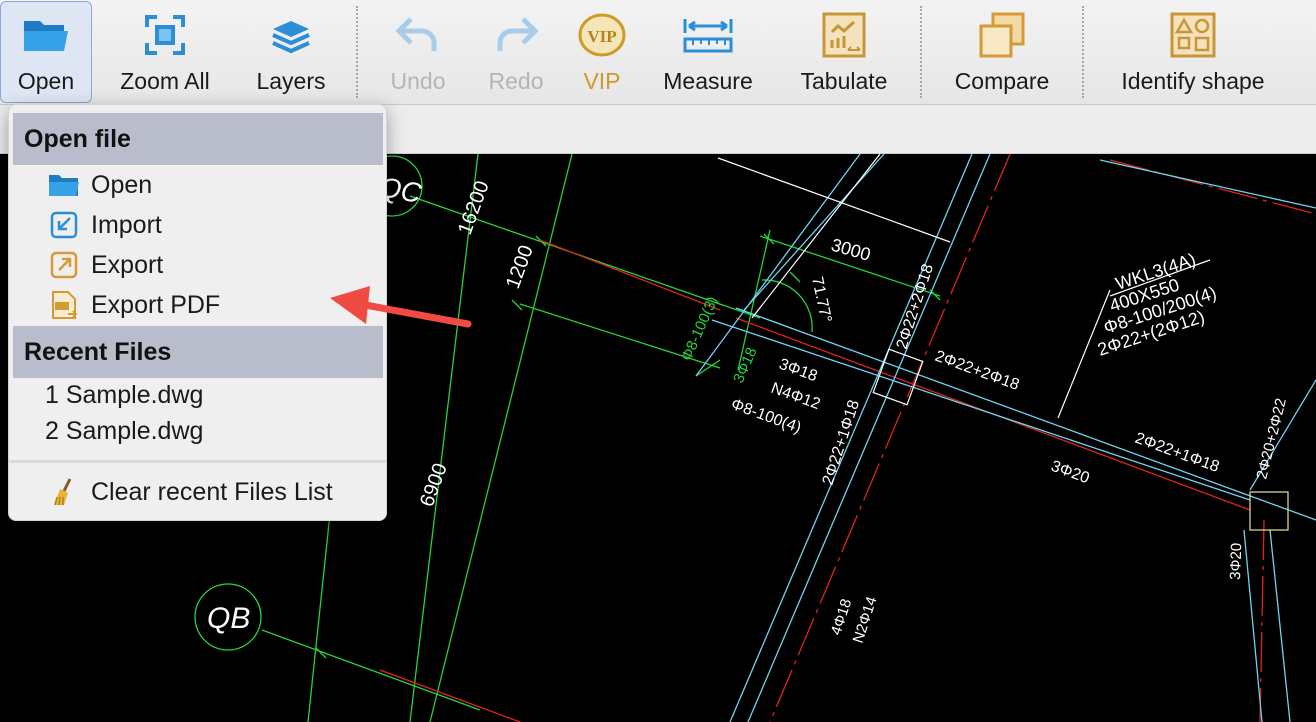 The width and height of the screenshot is (1316, 722). Describe the element at coordinates (64, 492) in the screenshot. I see `broom-icon` at that location.